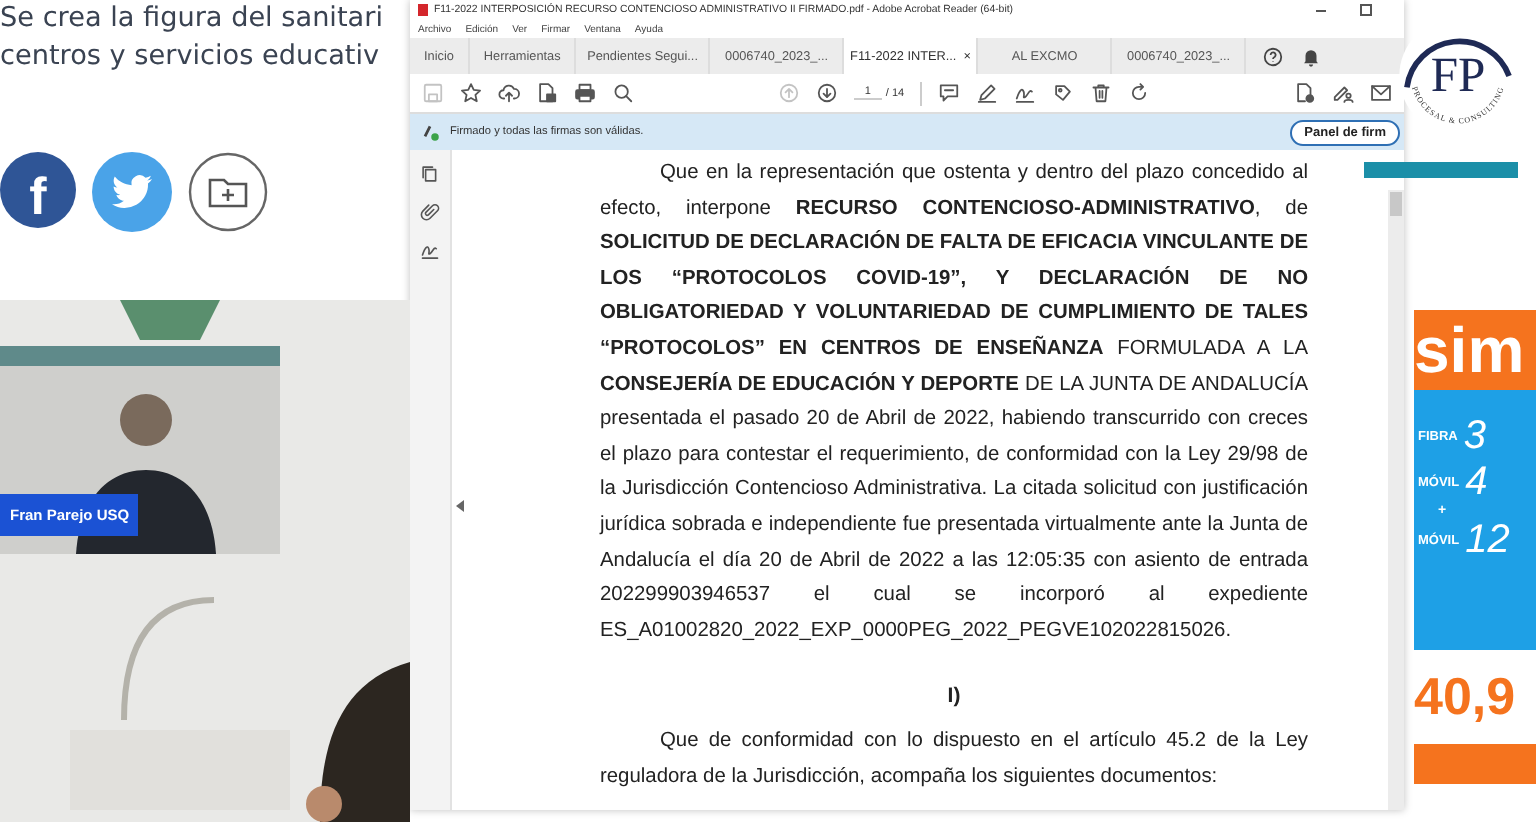 Image resolution: width=1536 pixels, height=822 pixels. I want to click on headline-text: Se crea la figura del sanitari, so click(192, 19).